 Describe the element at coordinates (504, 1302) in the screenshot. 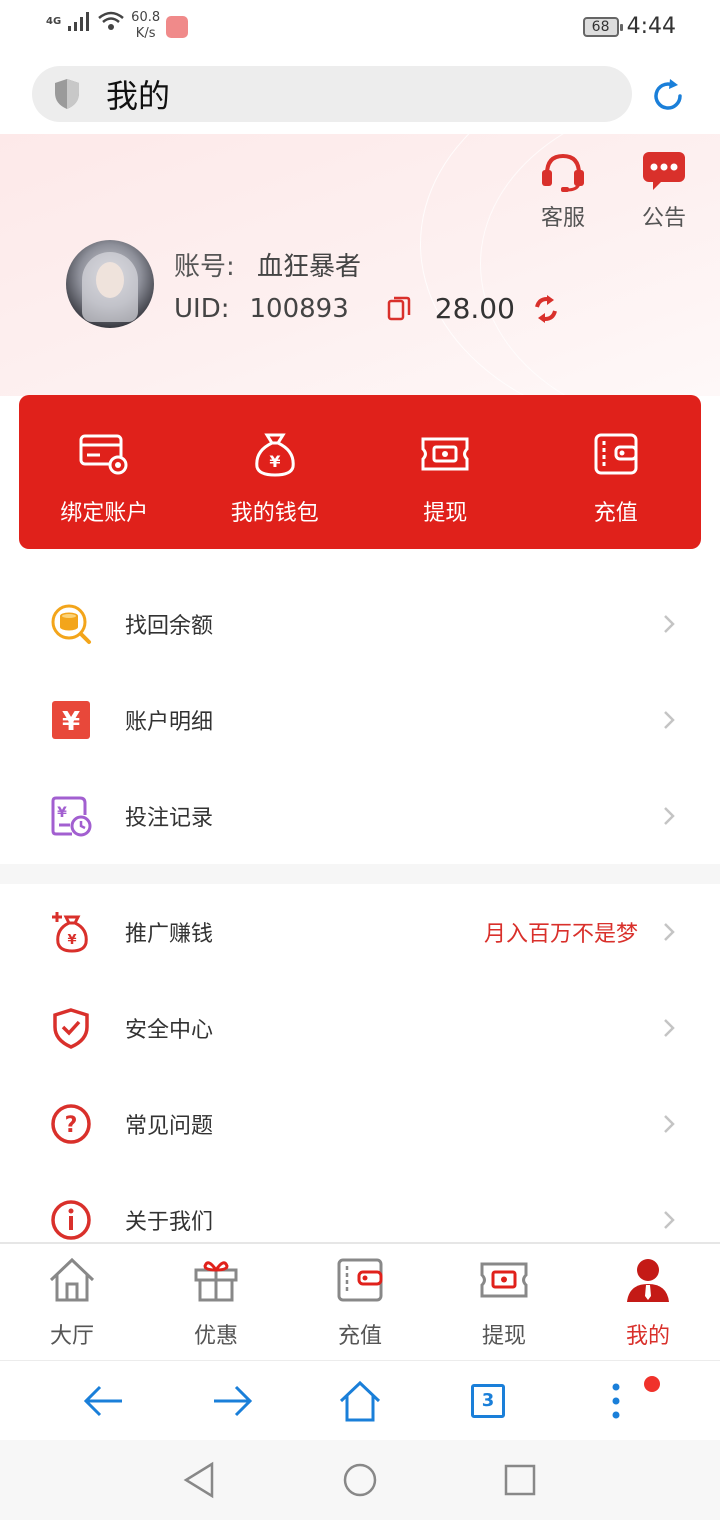

I see `tab-withdraw: 提现` at that location.